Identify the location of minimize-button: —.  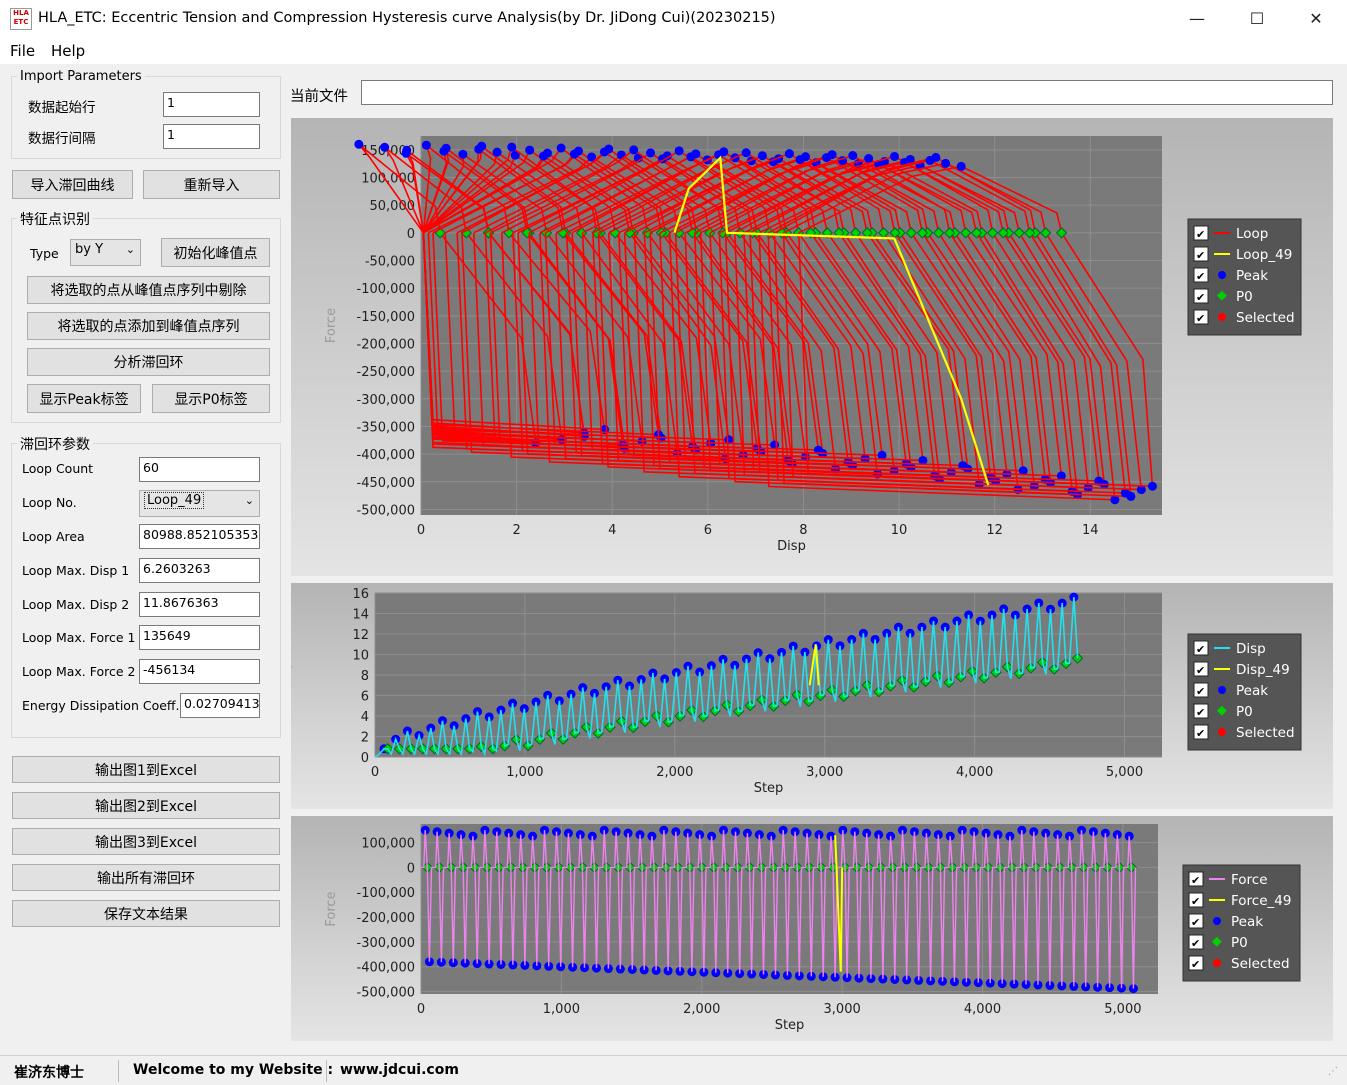
(1197, 19).